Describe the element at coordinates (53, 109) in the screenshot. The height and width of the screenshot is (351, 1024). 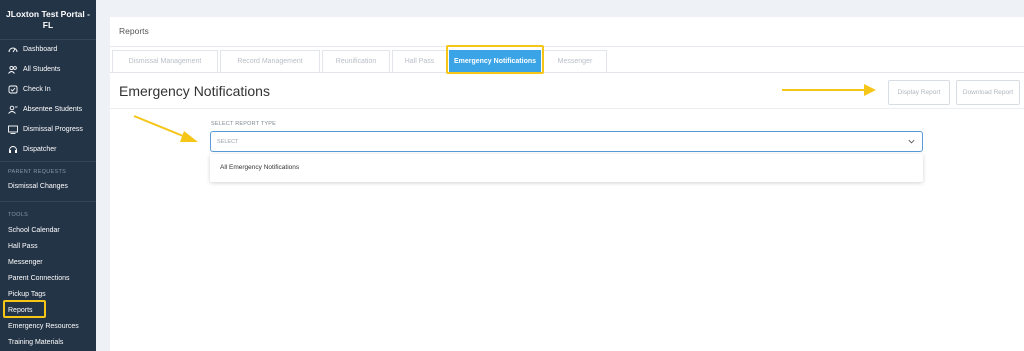
I see `sidebar-item-label: Absentee Students` at that location.